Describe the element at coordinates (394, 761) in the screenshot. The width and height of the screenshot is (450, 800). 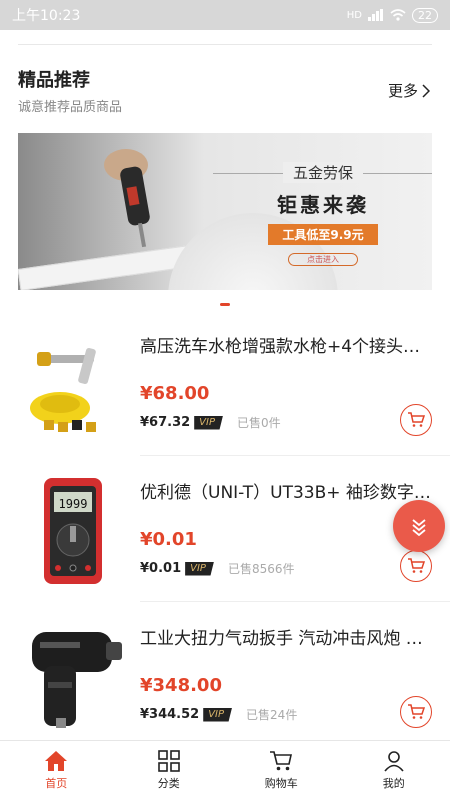
I see `user-icon` at that location.